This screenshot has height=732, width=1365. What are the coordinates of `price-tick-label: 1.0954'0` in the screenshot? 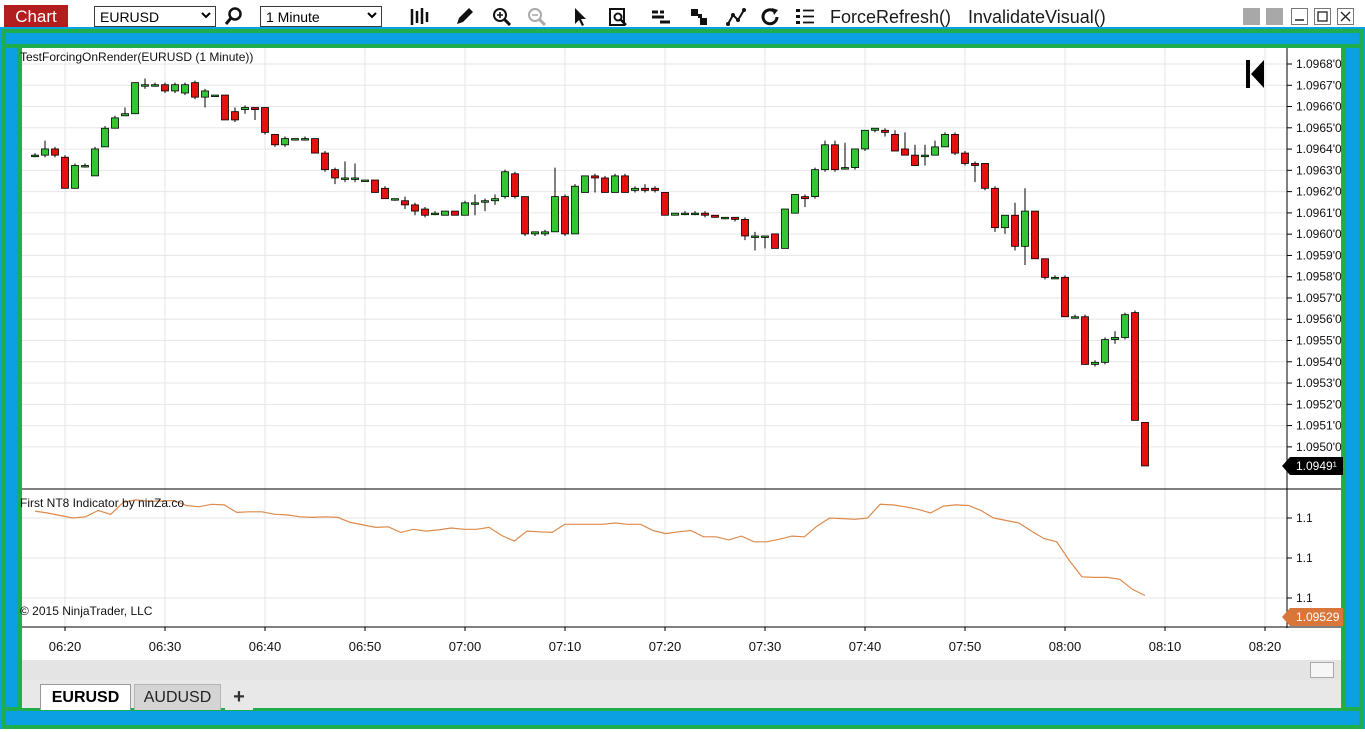 It's located at (1319, 362).